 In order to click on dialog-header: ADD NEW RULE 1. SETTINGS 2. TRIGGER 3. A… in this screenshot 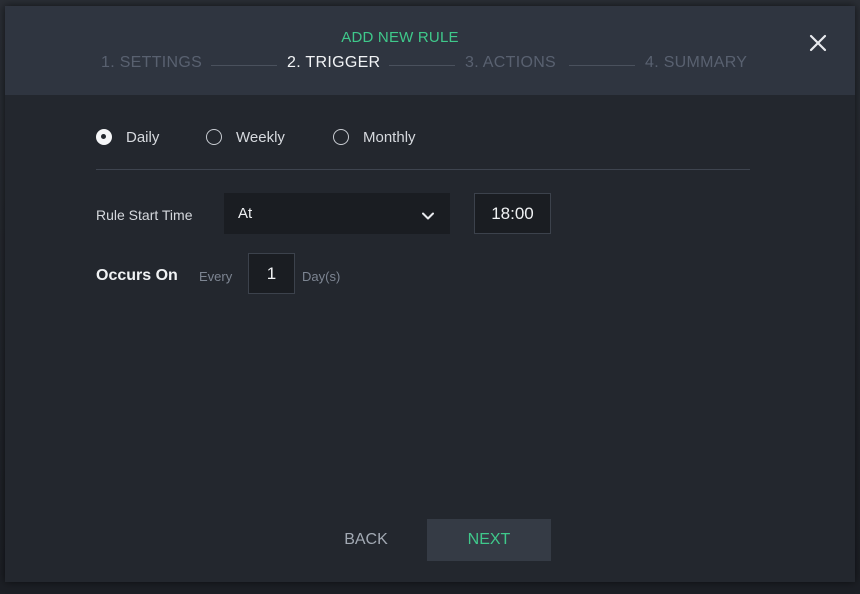, I will do `click(430, 50)`.